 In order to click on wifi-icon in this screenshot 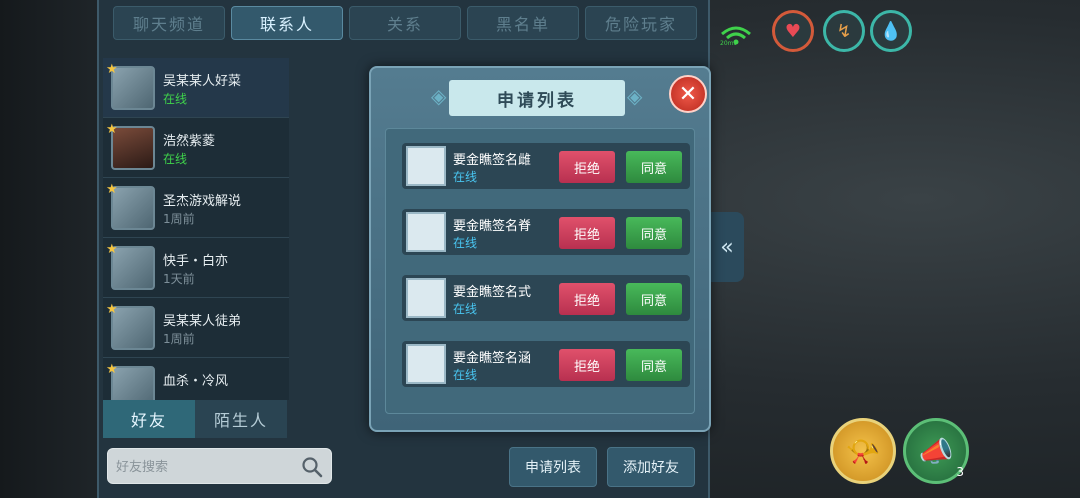, I will do `click(736, 35)`.